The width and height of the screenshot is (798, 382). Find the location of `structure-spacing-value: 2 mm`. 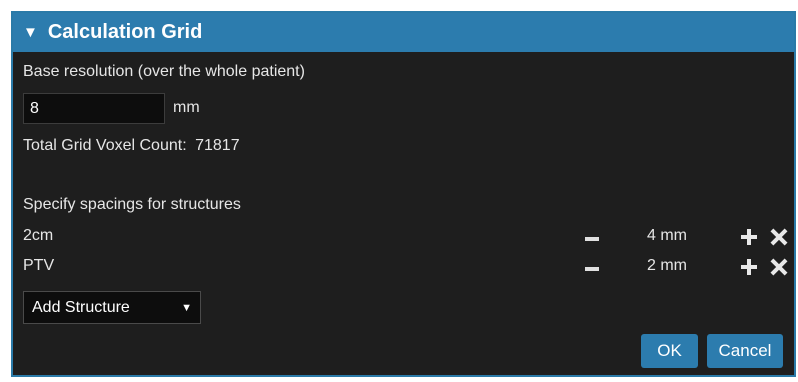

structure-spacing-value: 2 mm is located at coordinates (667, 265).